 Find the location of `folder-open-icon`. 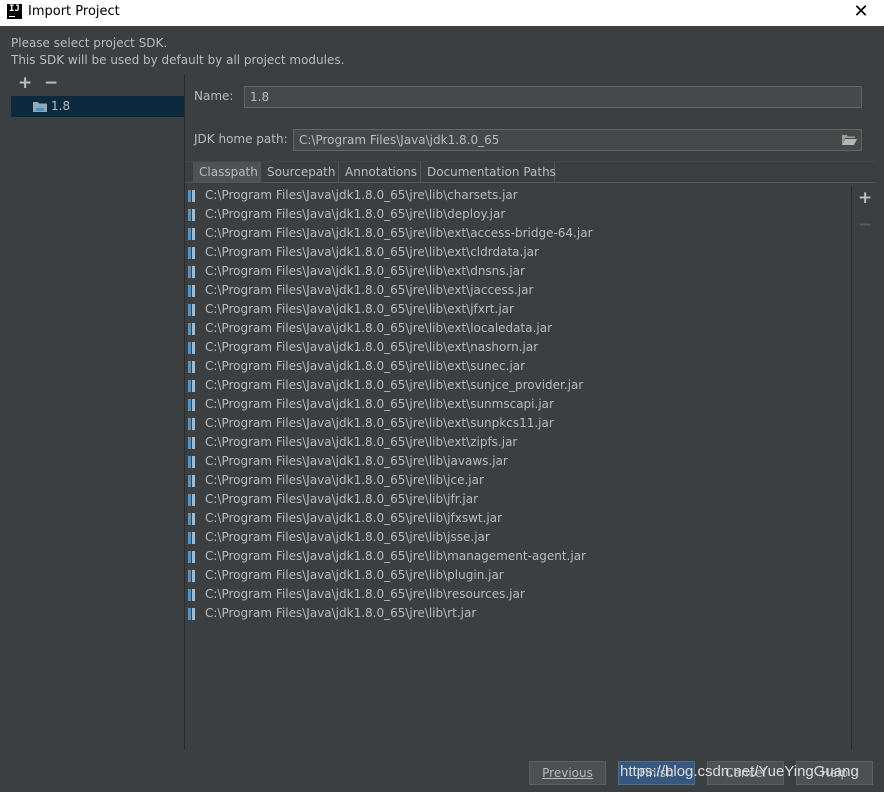

folder-open-icon is located at coordinates (849, 140).